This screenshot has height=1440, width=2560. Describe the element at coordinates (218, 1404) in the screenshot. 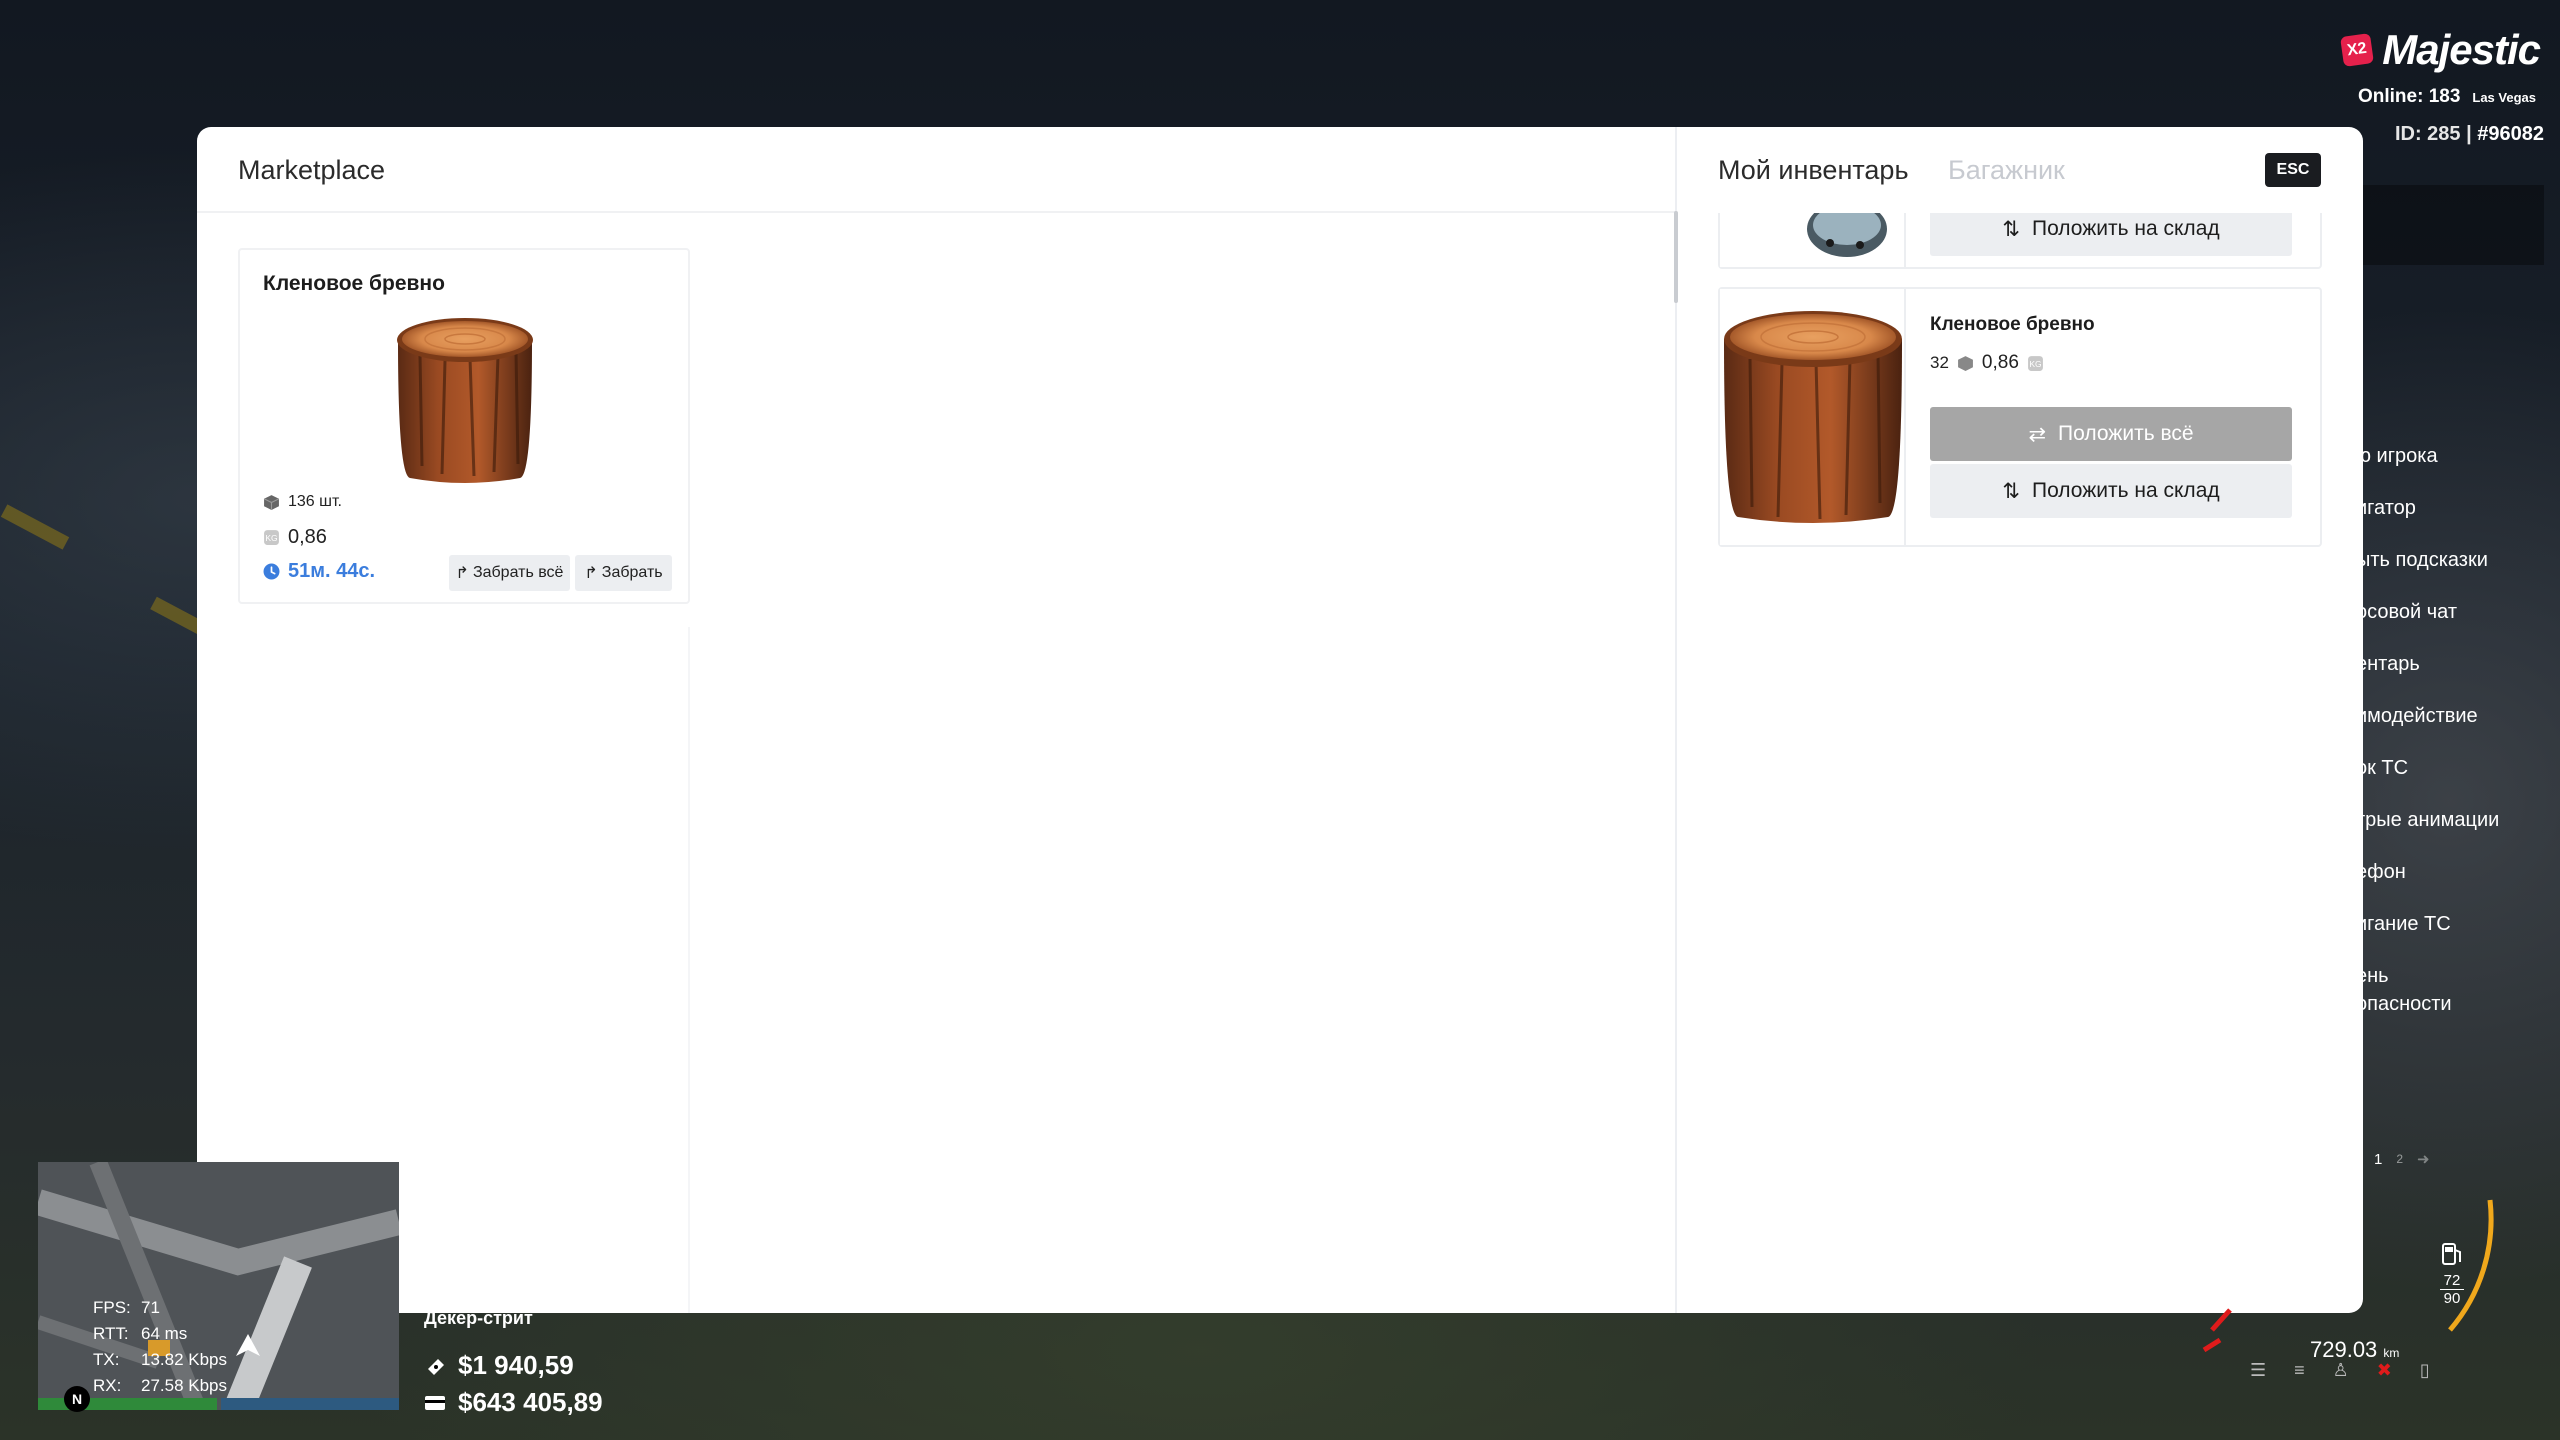

I see `health-armor-bar` at that location.